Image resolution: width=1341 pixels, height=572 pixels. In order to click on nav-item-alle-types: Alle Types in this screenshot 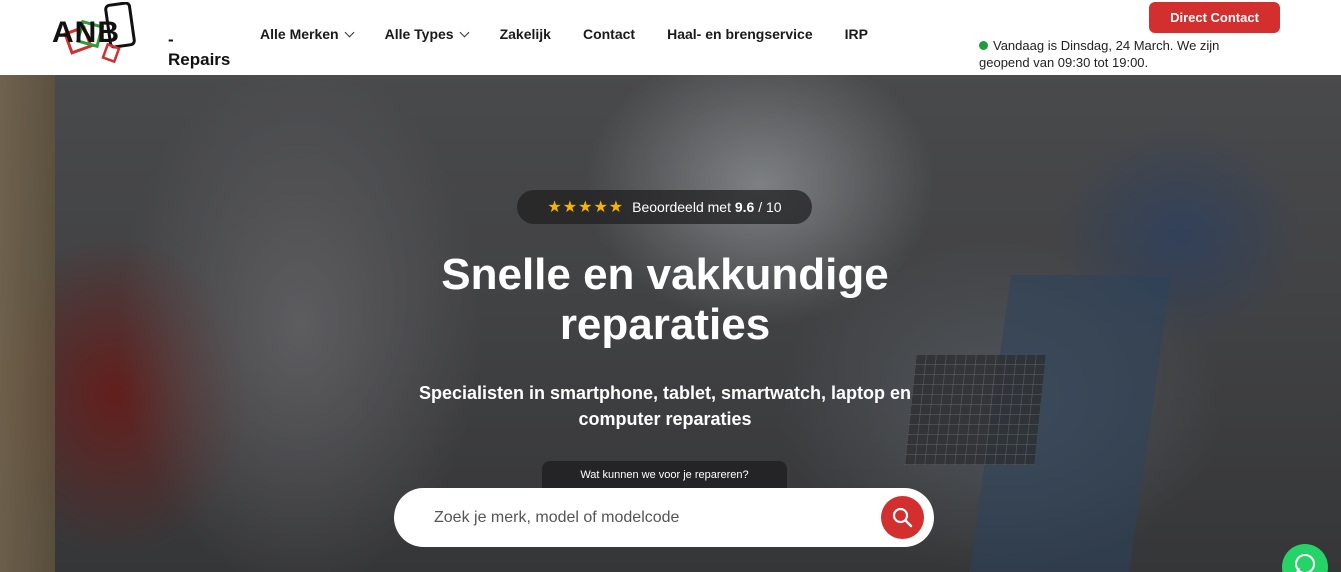, I will do `click(427, 34)`.